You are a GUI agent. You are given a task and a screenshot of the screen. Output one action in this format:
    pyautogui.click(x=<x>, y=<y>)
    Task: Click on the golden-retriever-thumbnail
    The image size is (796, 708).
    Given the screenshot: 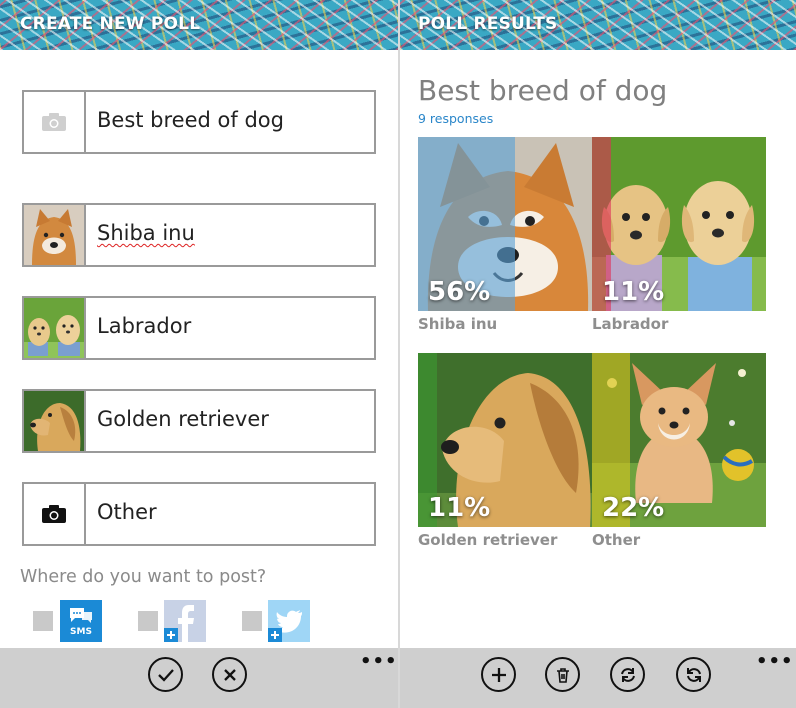 What is the action you would take?
    pyautogui.click(x=55, y=421)
    